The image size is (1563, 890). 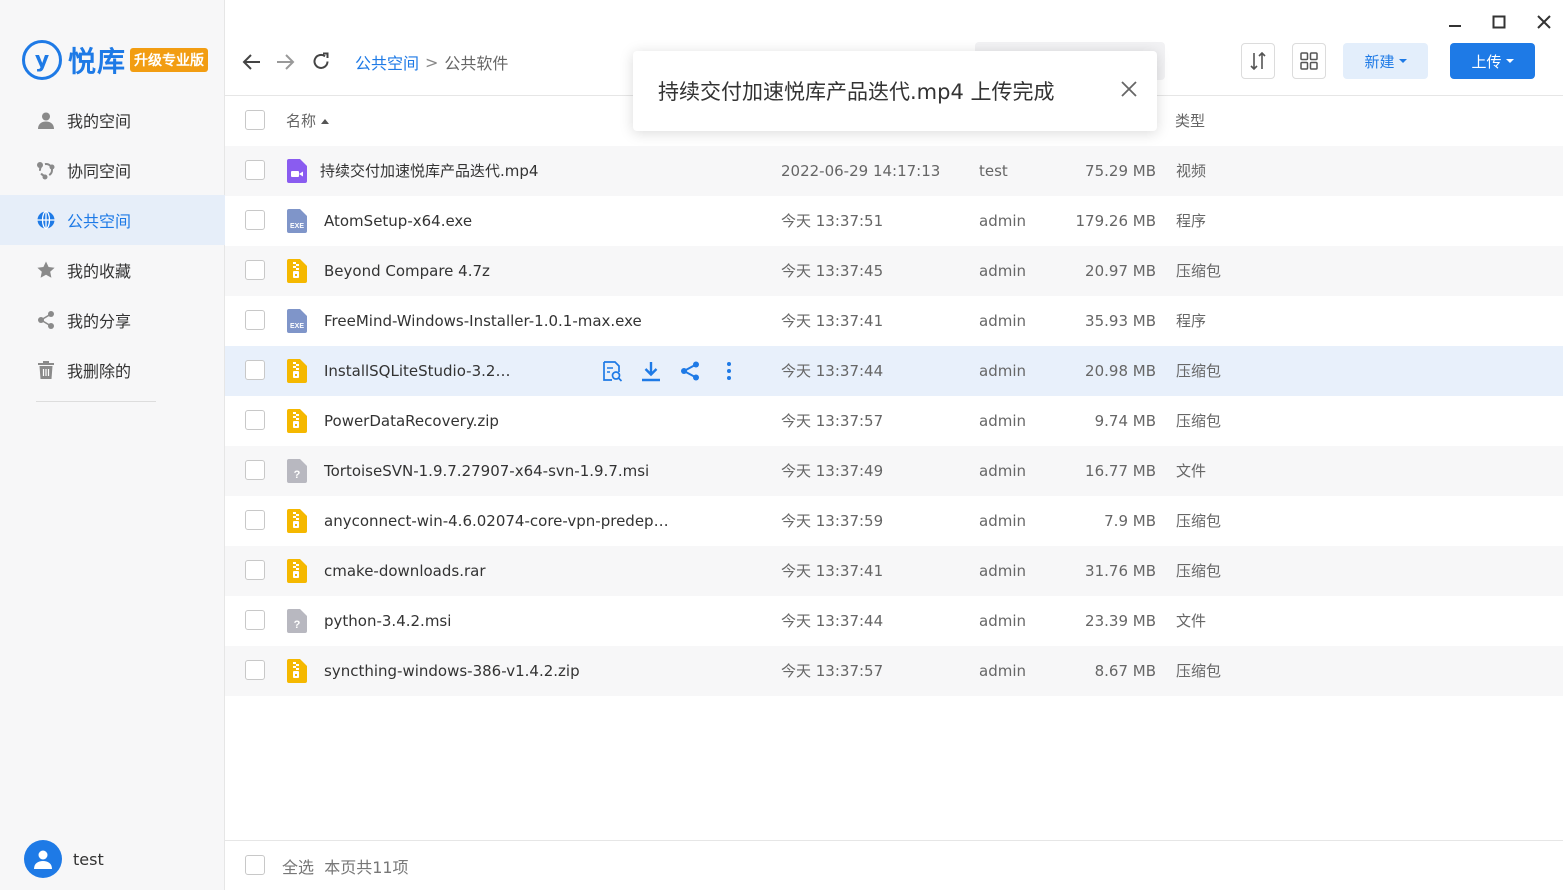 What do you see at coordinates (325, 121) in the screenshot?
I see `sort-asc-icon` at bounding box center [325, 121].